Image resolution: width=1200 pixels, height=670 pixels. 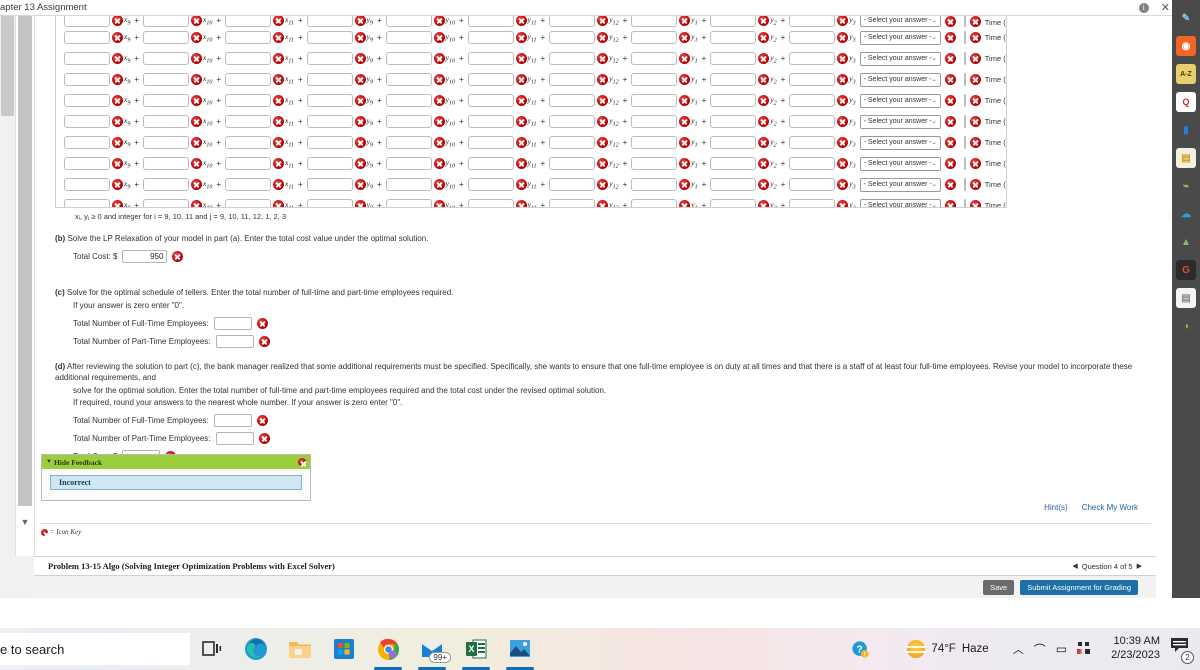 What do you see at coordinates (1143, 8) in the screenshot?
I see `info-icon: i` at bounding box center [1143, 8].